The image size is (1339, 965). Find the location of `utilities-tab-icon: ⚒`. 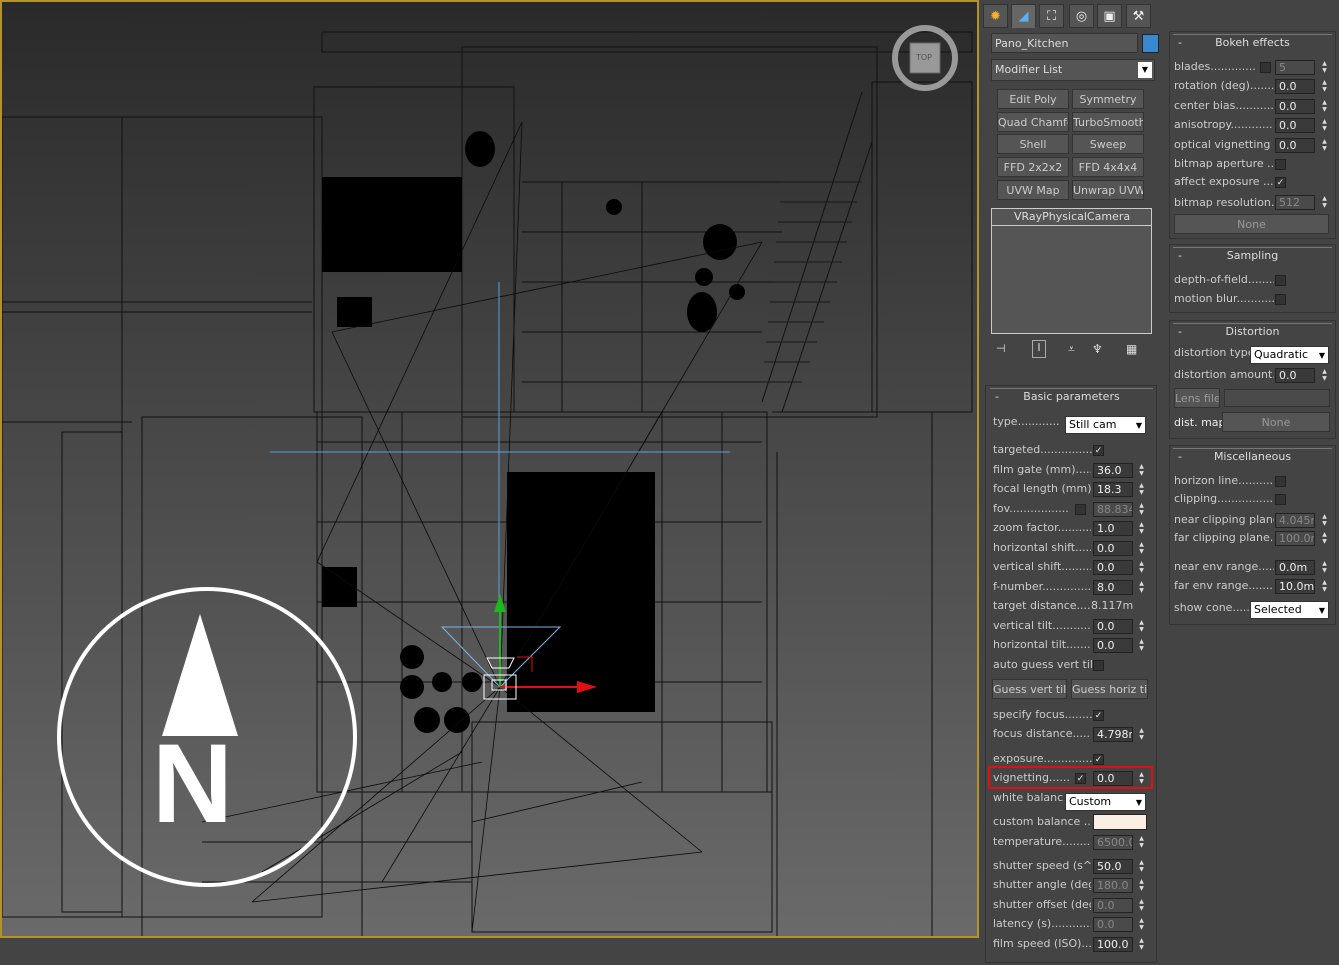

utilities-tab-icon: ⚒ is located at coordinates (1138, 16).